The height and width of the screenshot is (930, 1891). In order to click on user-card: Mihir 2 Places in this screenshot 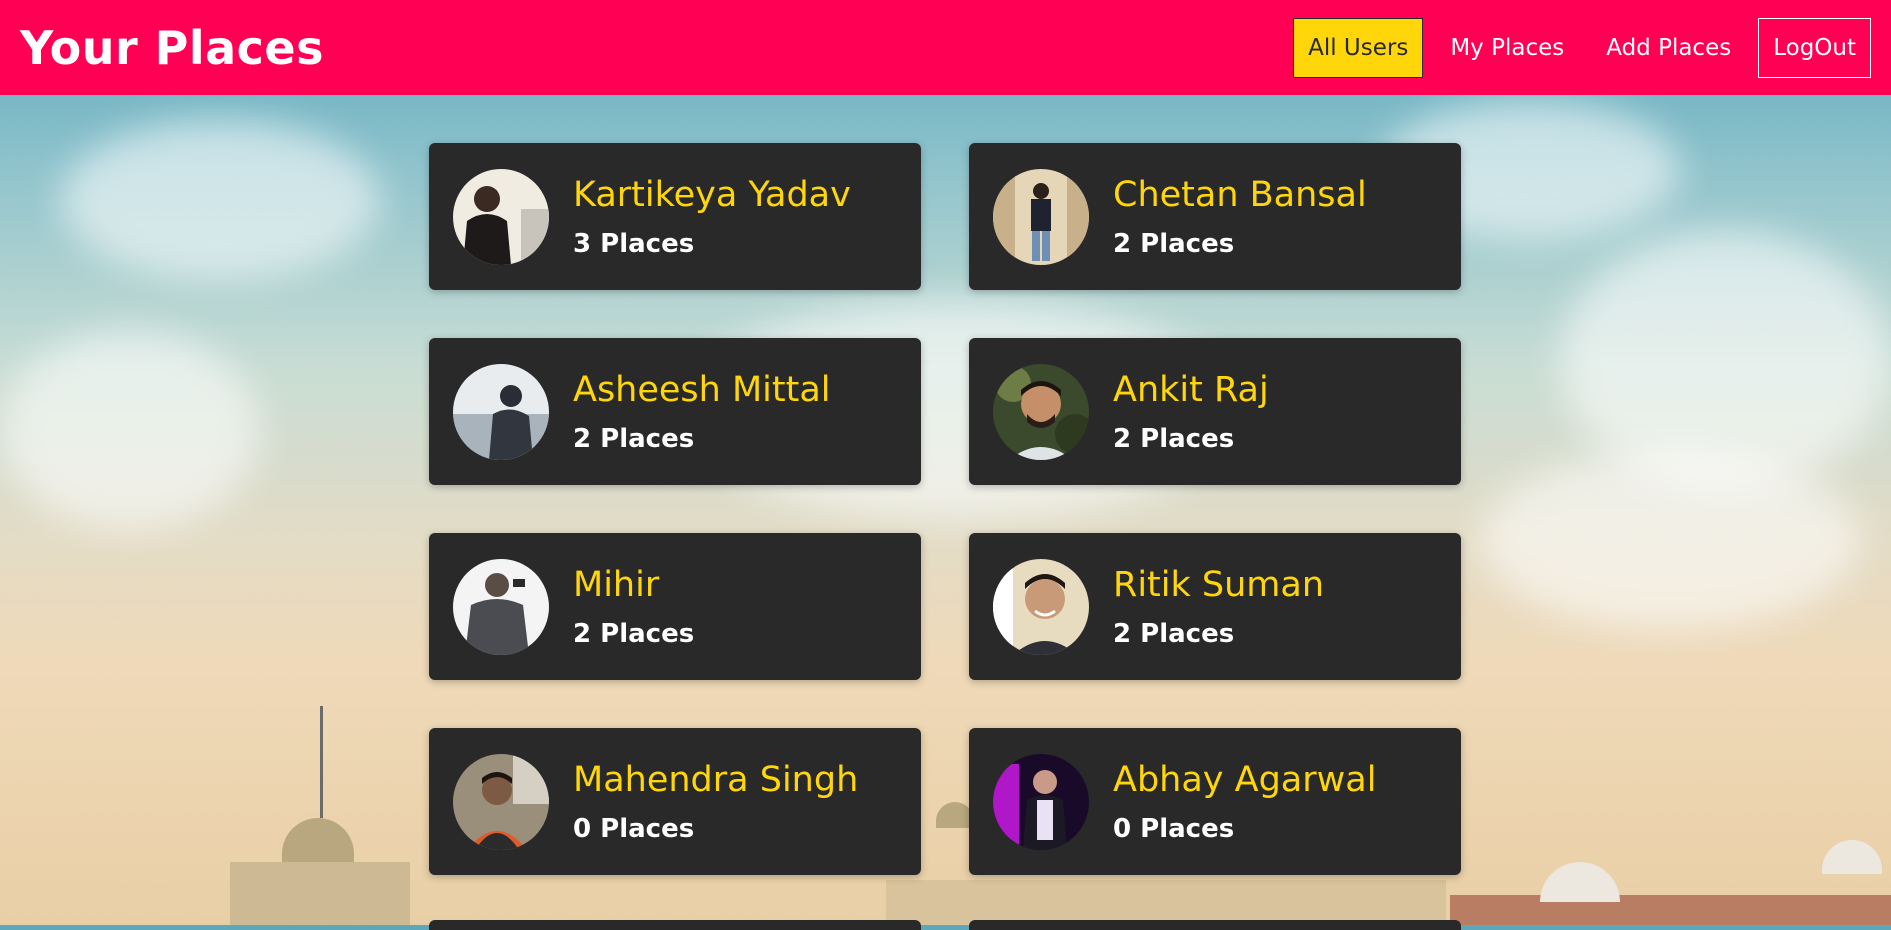, I will do `click(675, 606)`.